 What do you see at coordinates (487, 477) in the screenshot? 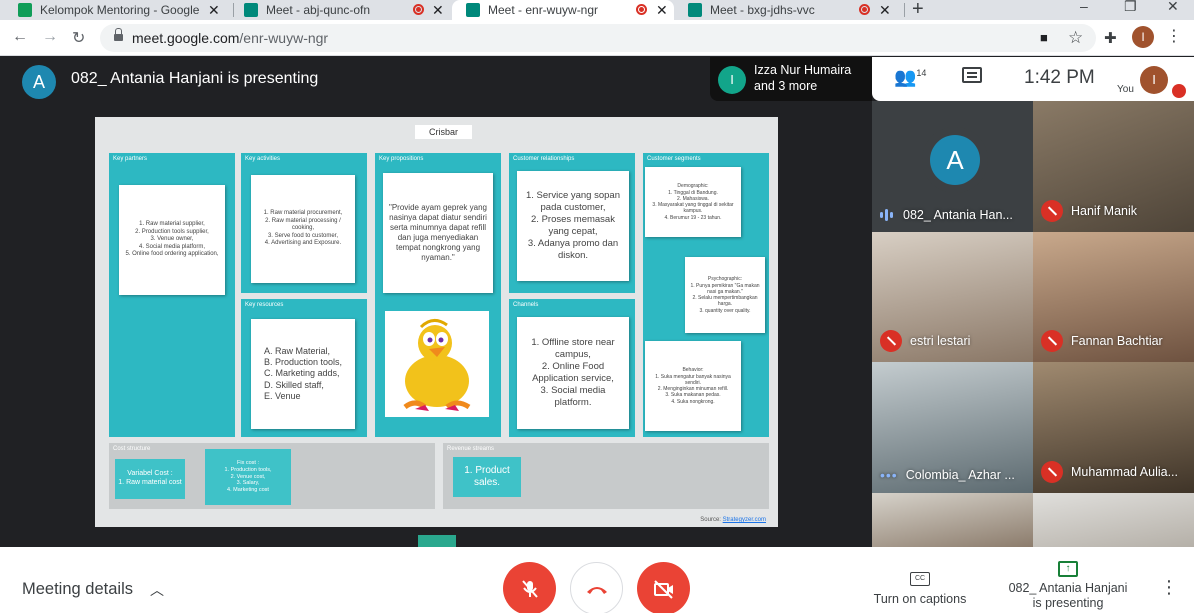
I see `sticky-note-revenue: 1. Product sales.` at bounding box center [487, 477].